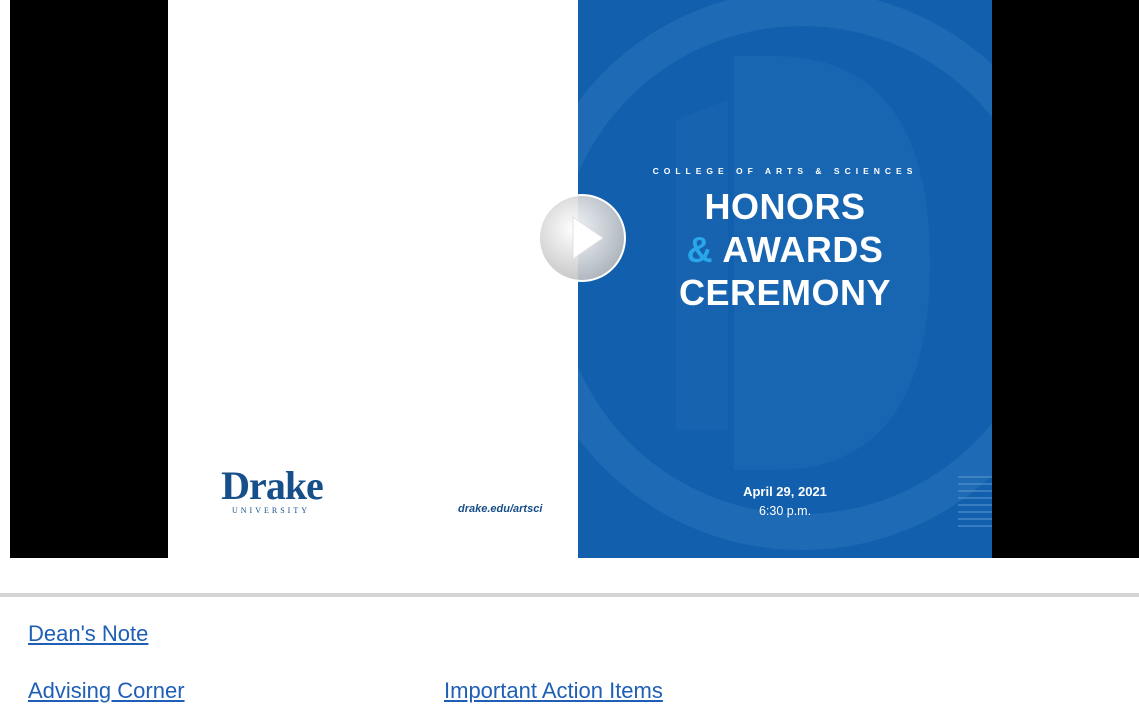  What do you see at coordinates (975, 501) in the screenshot?
I see `decorative-lines-icon` at bounding box center [975, 501].